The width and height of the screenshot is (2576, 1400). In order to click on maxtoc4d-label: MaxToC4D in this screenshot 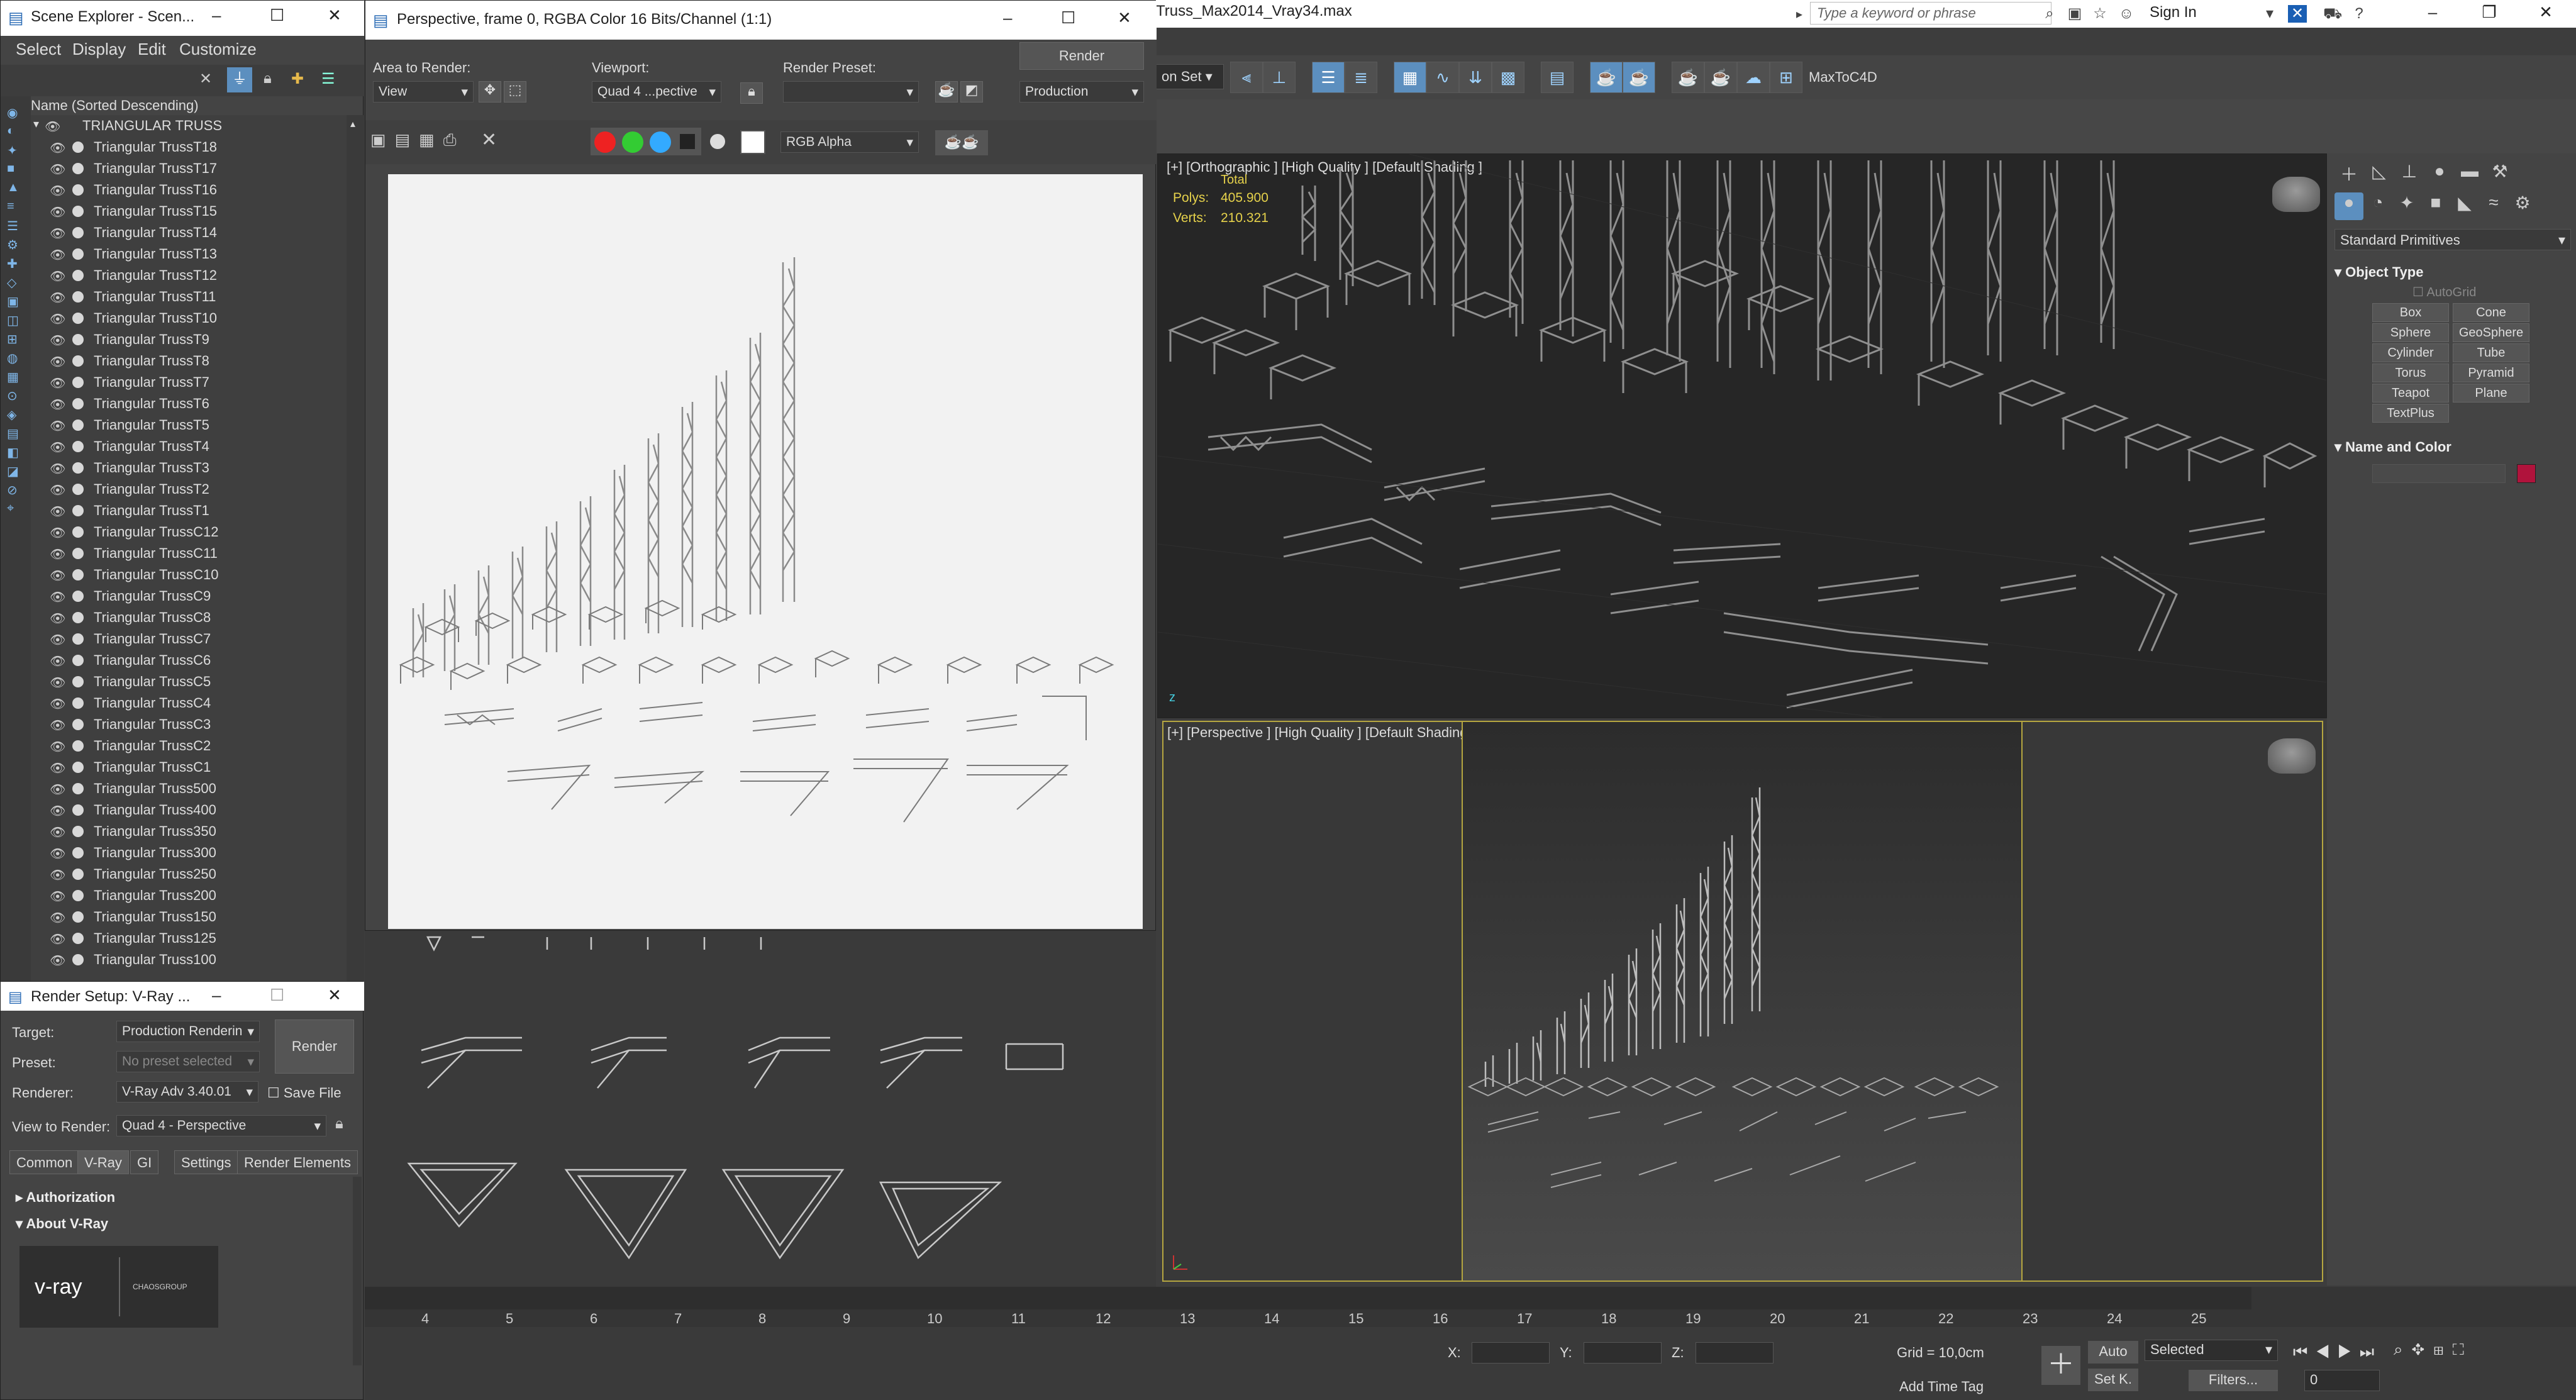, I will do `click(1843, 77)`.